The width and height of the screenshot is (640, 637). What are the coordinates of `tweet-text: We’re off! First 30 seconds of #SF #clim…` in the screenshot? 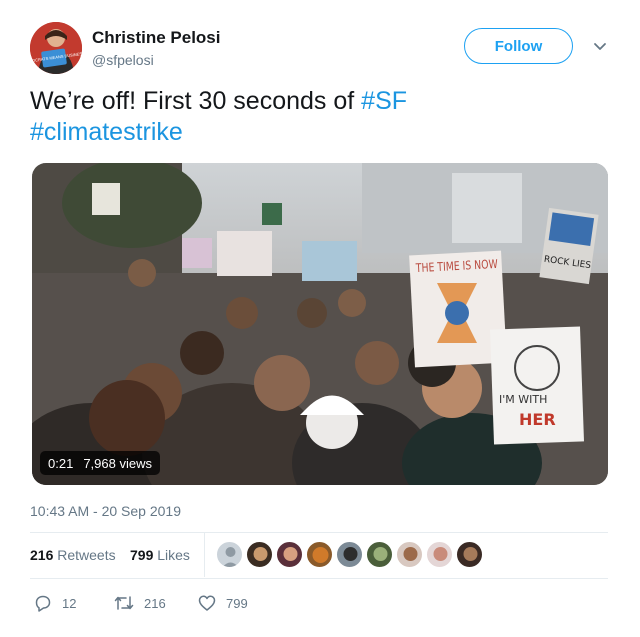 It's located at (320, 117).